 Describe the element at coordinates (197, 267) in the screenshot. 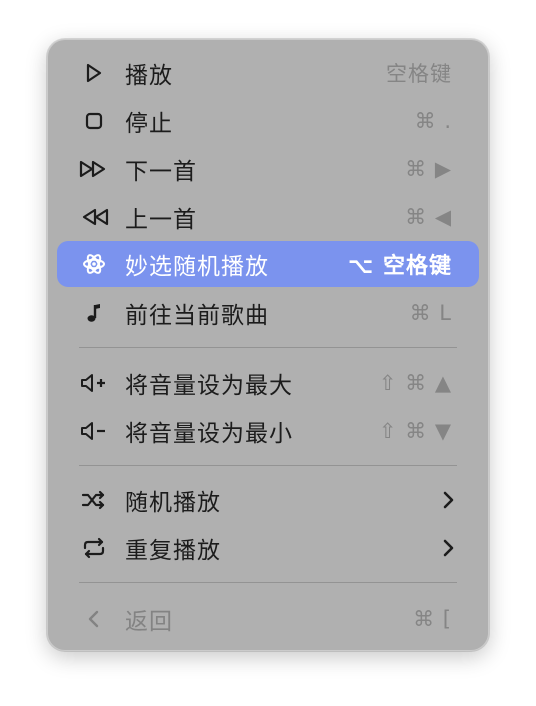

I see `menu-item-label: 妙选随机播放` at that location.